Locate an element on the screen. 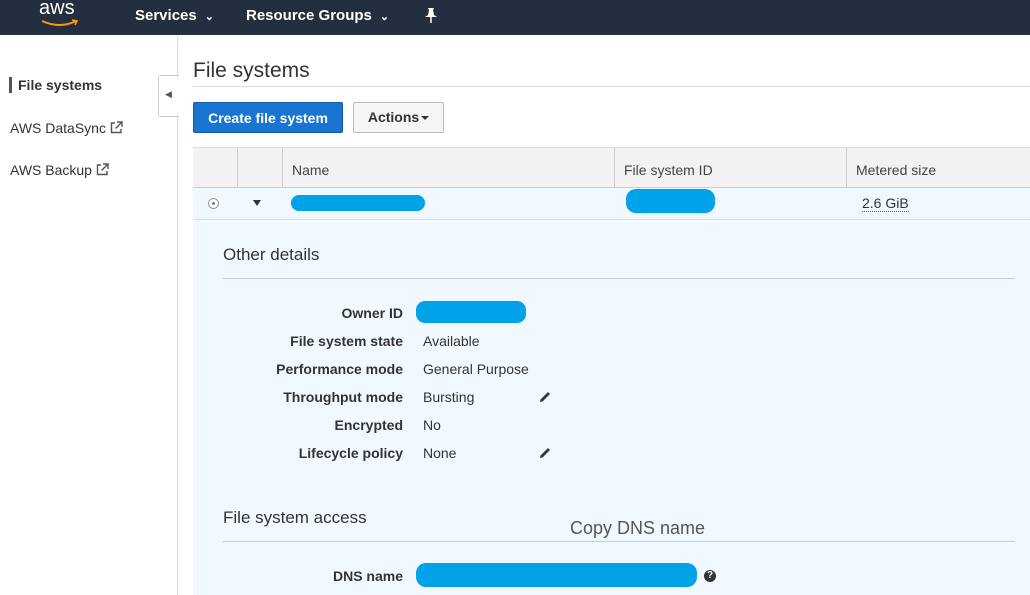 This screenshot has height=595, width=1030. aws-smile-icon is located at coordinates (60, 22).